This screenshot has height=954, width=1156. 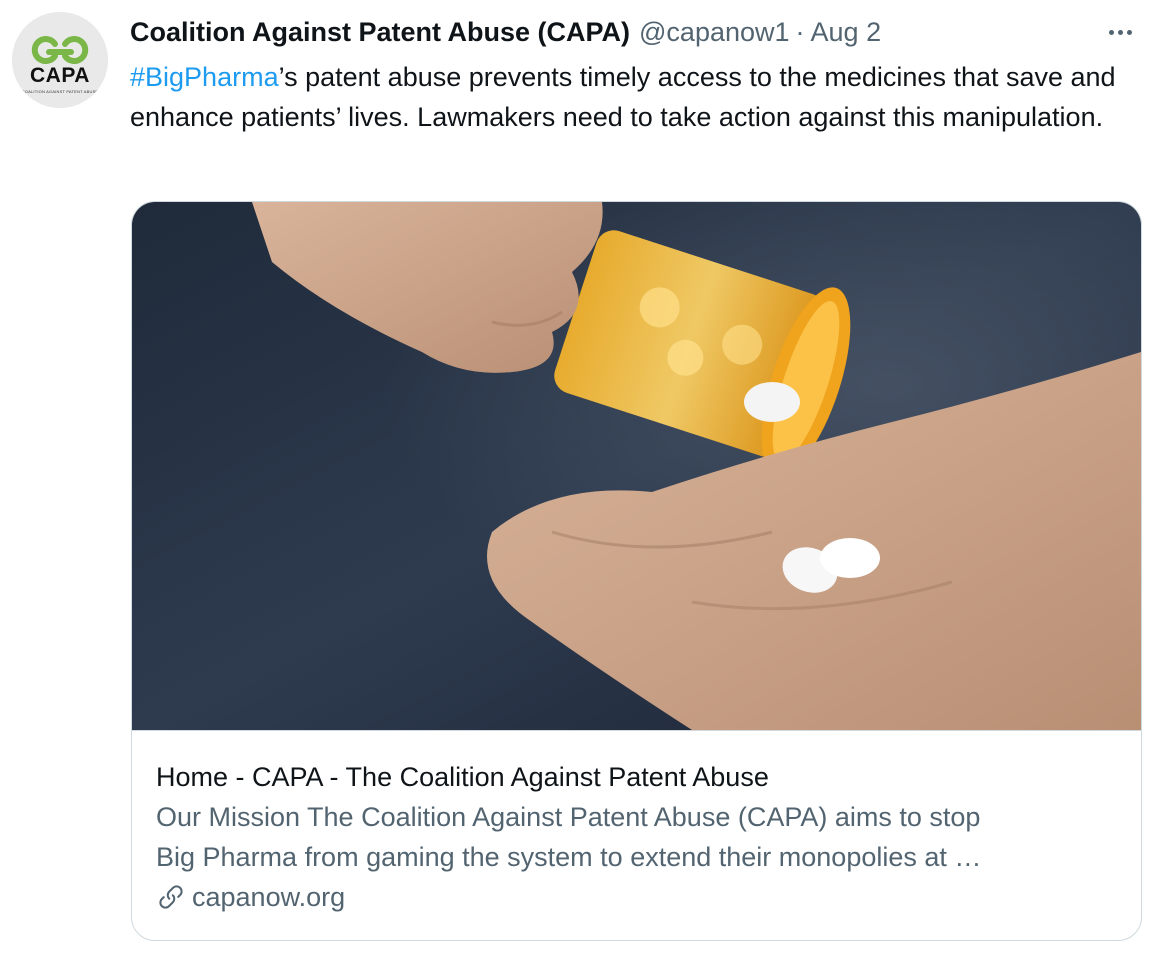 What do you see at coordinates (269, 897) in the screenshot?
I see `card-domain-text: capanow.org` at bounding box center [269, 897].